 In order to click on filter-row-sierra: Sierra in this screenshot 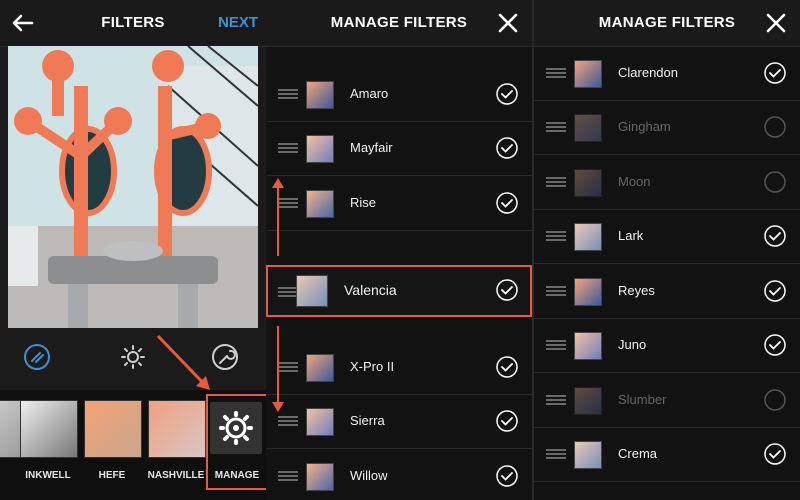, I will do `click(399, 421)`.